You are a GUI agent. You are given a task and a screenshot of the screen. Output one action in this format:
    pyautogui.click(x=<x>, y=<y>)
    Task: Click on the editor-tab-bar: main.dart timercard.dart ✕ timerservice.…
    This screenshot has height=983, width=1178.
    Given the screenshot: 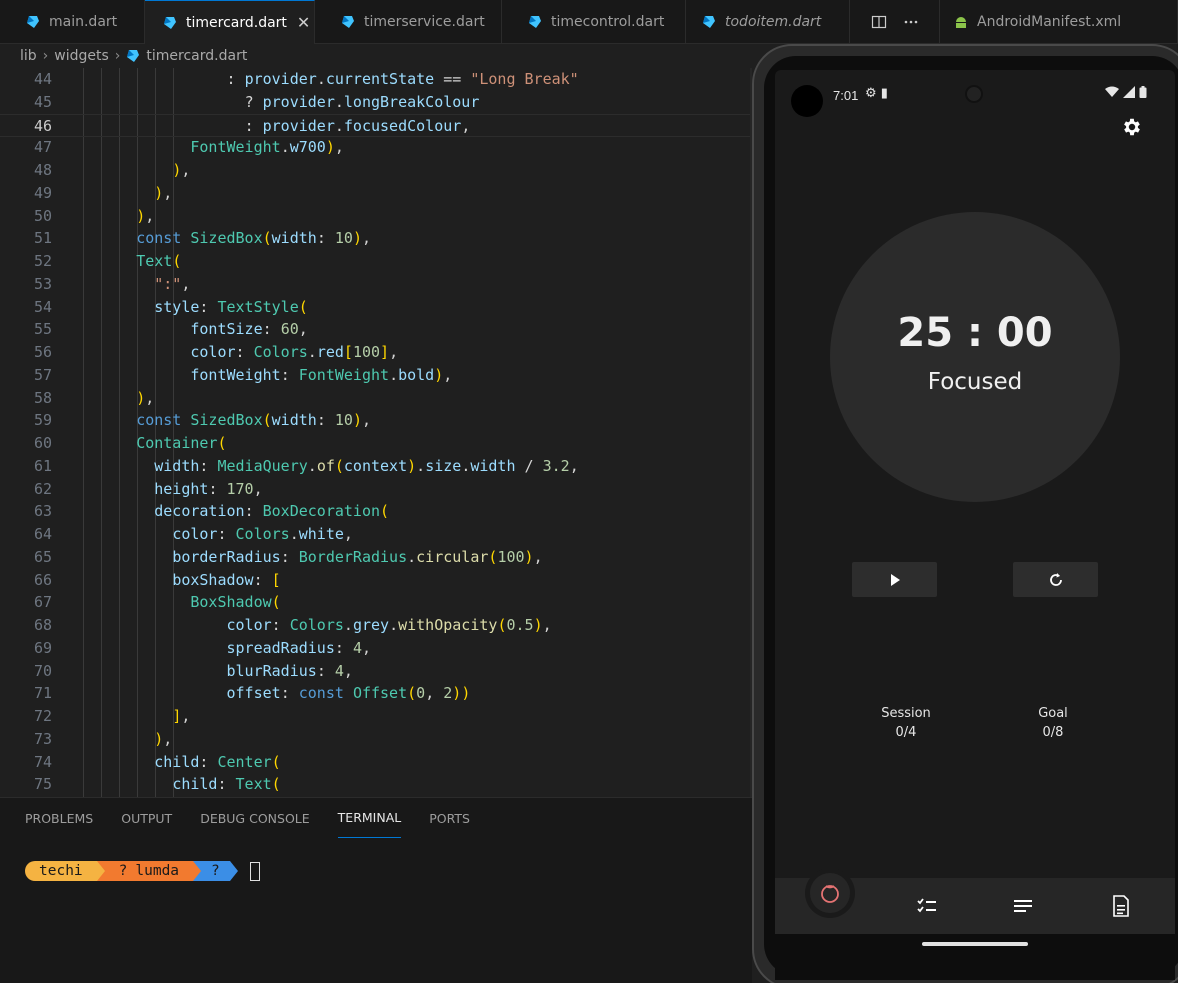 What is the action you would take?
    pyautogui.click(x=589, y=22)
    